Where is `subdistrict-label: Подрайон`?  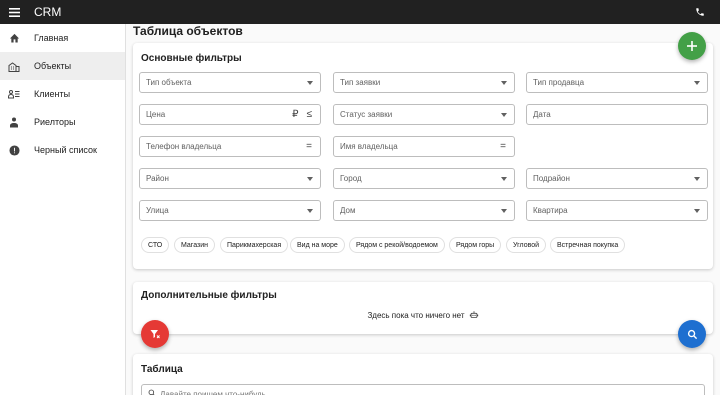 subdistrict-label: Подрайон is located at coordinates (551, 178).